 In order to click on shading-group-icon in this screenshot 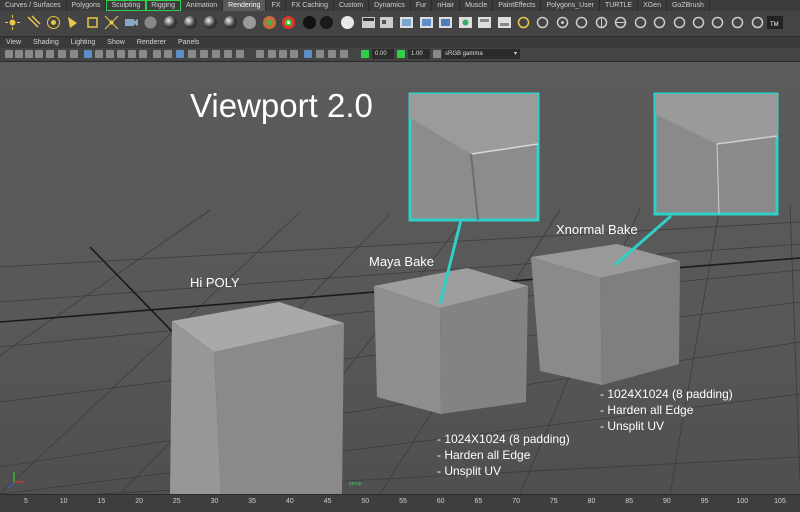, I will do `click(542, 22)`.